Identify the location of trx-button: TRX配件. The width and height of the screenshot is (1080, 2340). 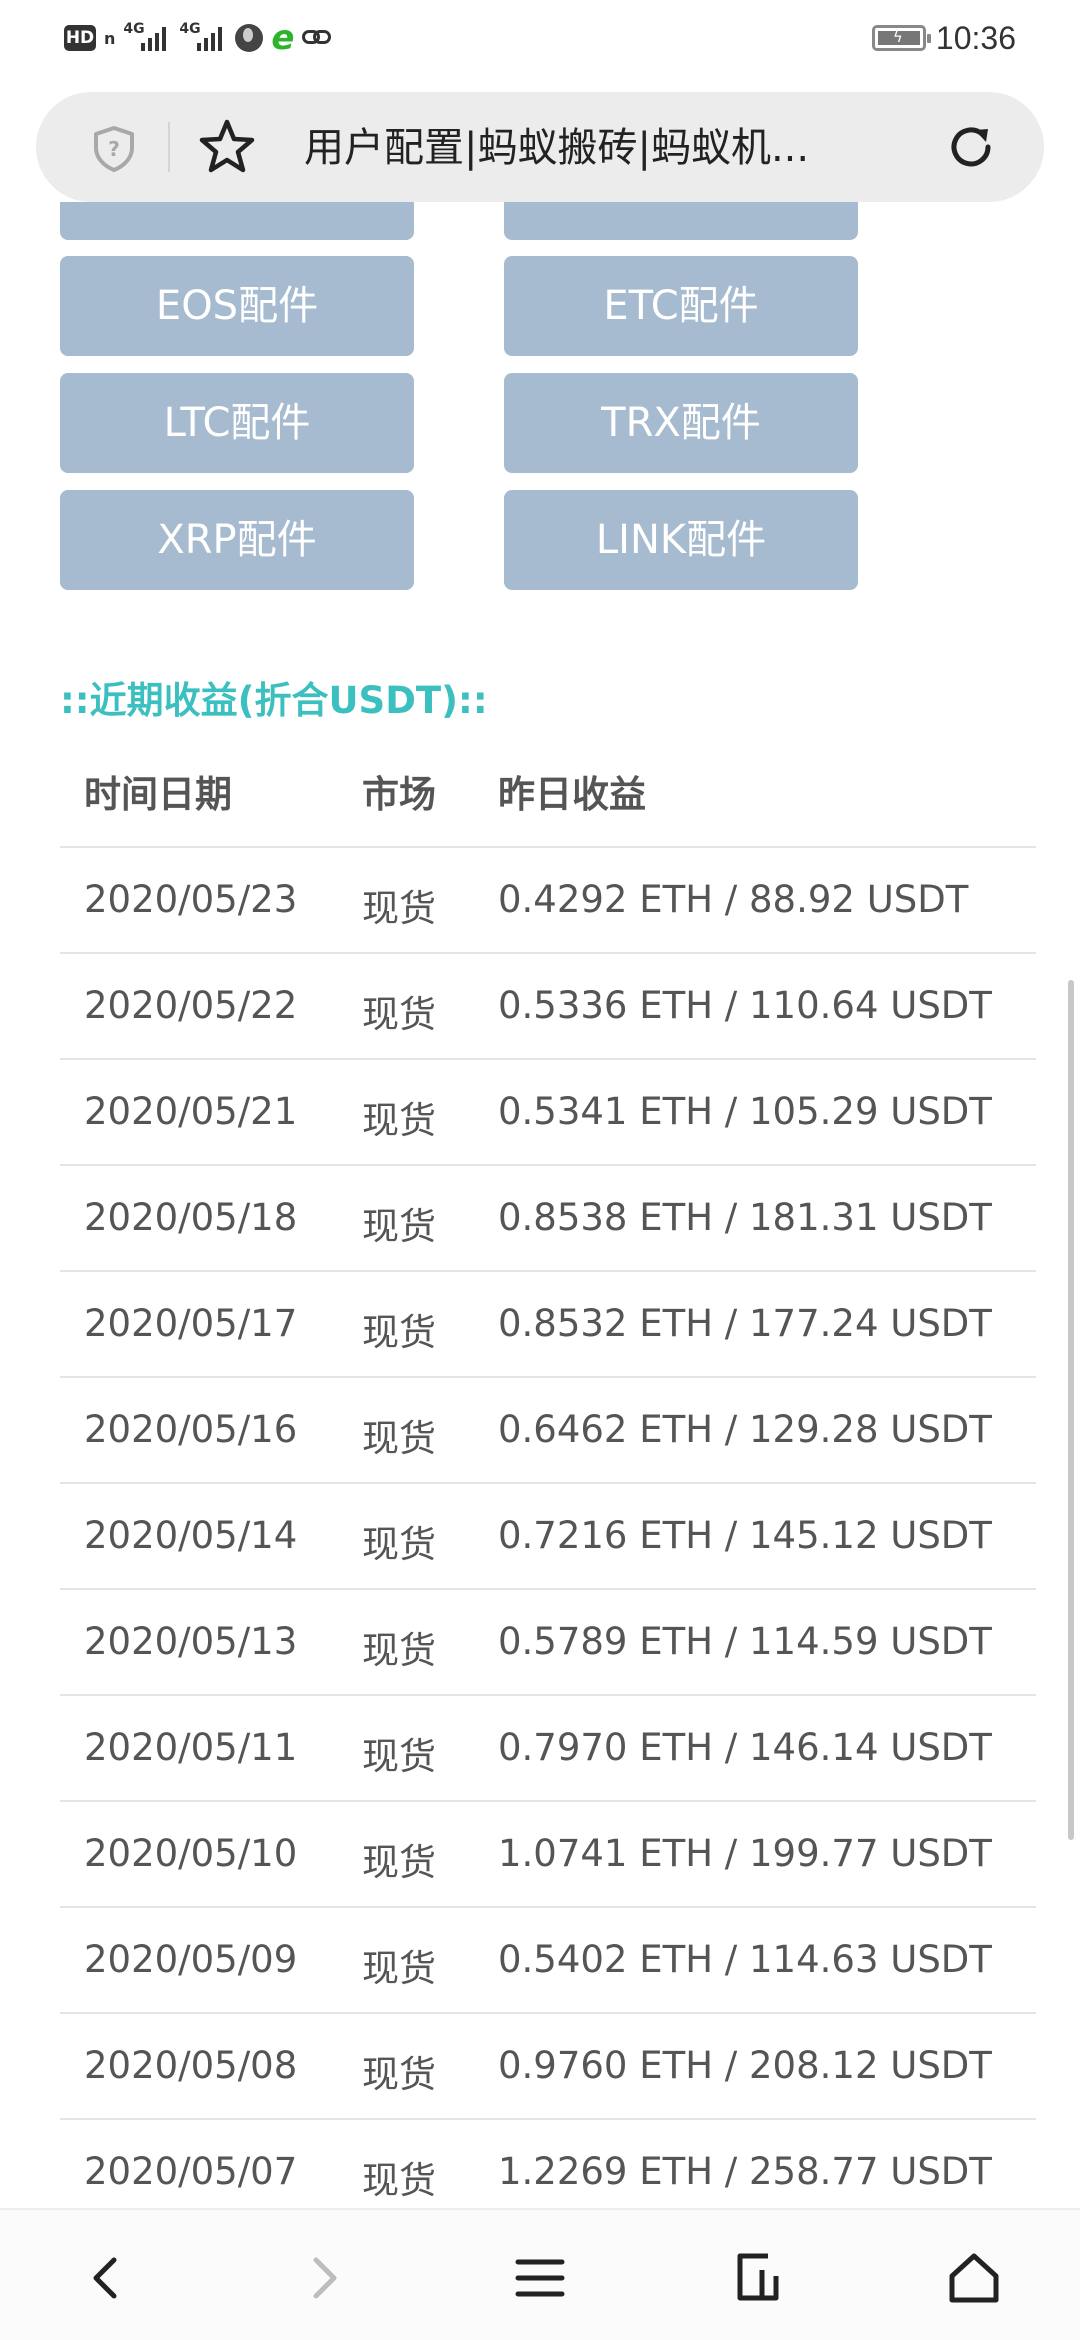
(681, 423).